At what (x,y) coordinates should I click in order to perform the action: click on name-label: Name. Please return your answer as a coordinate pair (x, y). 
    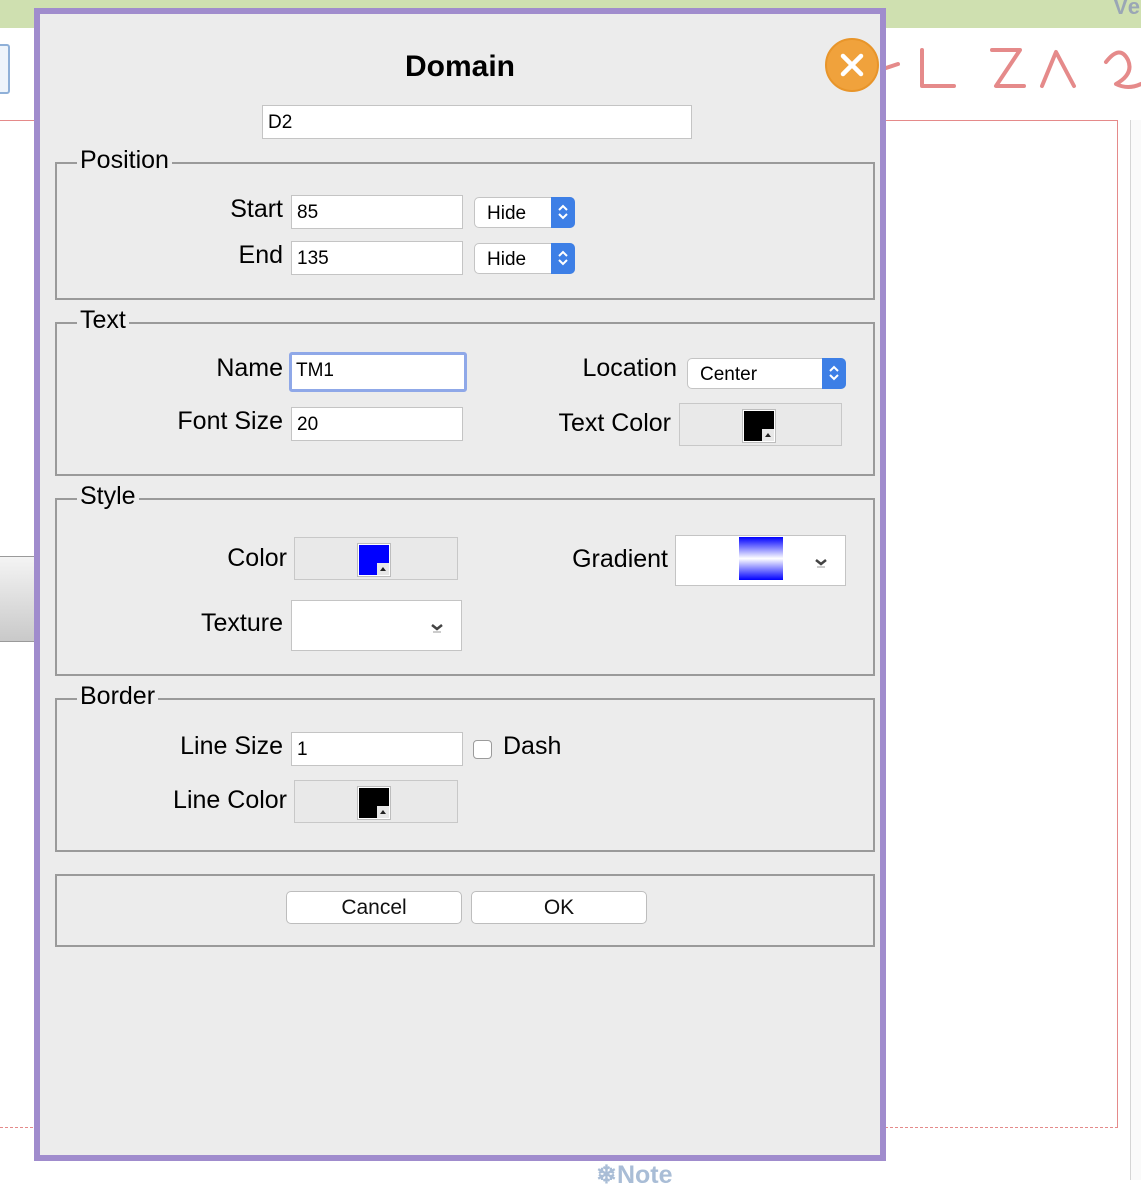
    Looking at the image, I should click on (249, 368).